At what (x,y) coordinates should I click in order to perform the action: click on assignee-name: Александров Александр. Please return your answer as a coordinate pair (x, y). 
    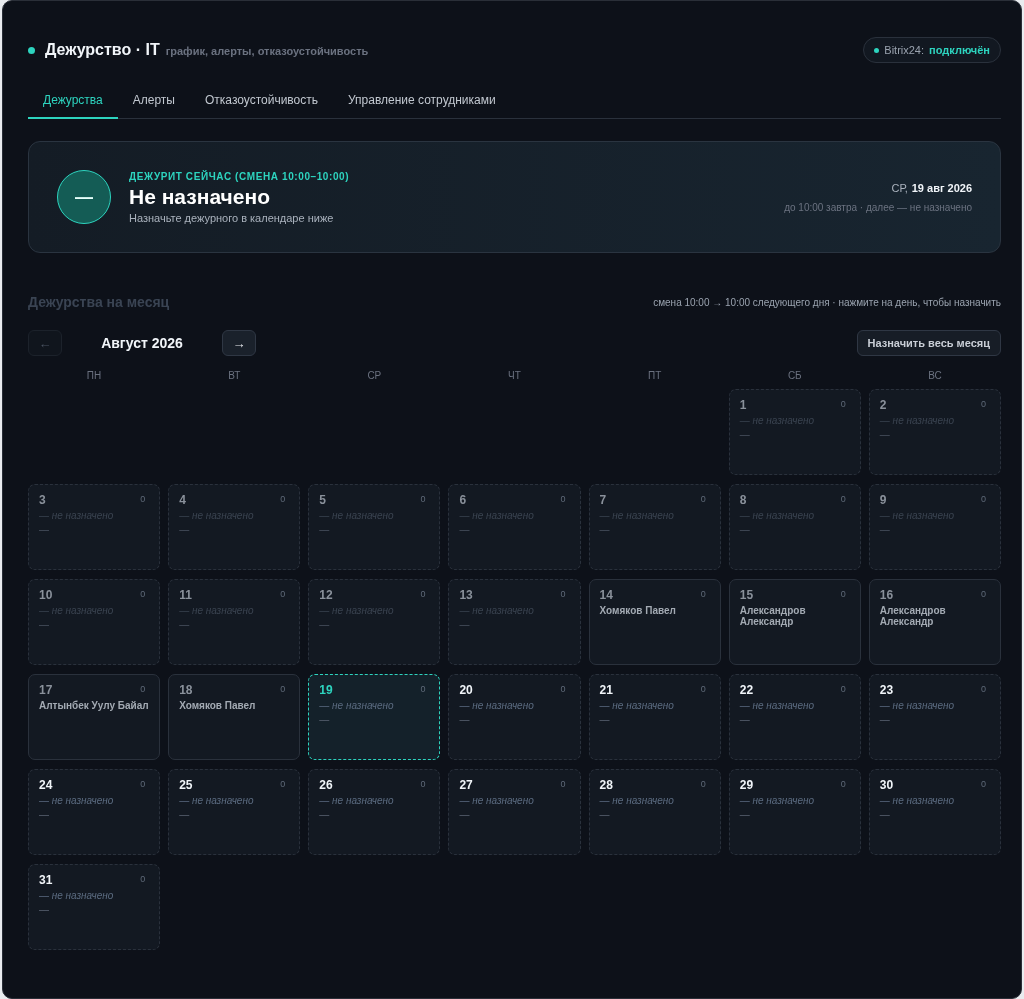
    Looking at the image, I should click on (913, 616).